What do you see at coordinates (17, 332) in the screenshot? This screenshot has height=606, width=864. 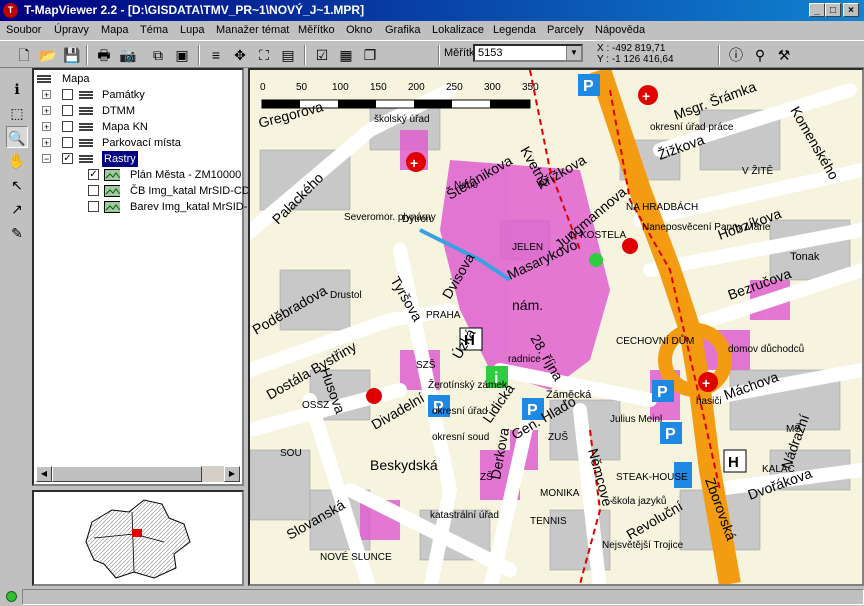 I see `map-tools: ℹ ⬚ 🔍 ✋ ↖ ↗ ✎` at bounding box center [17, 332].